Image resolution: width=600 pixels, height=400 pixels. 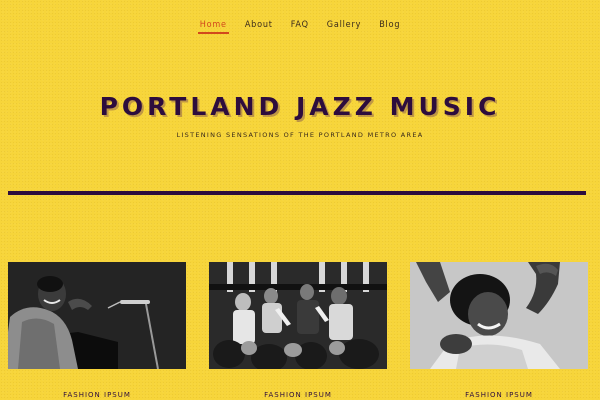 What do you see at coordinates (344, 25) in the screenshot?
I see `nav-gallery: Gallery` at bounding box center [344, 25].